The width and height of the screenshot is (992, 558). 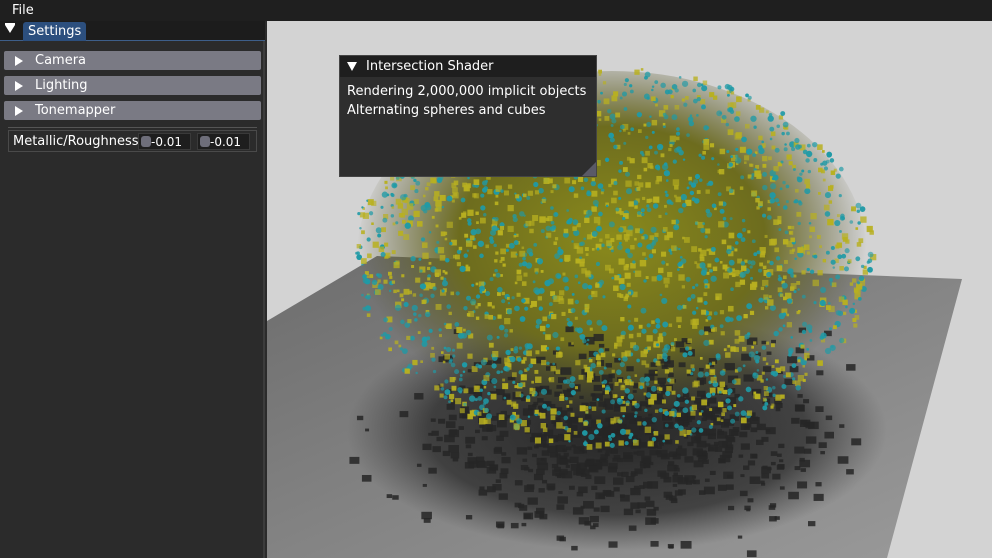 I want to click on section-tonemapper-label: Tonemapper, so click(x=75, y=110).